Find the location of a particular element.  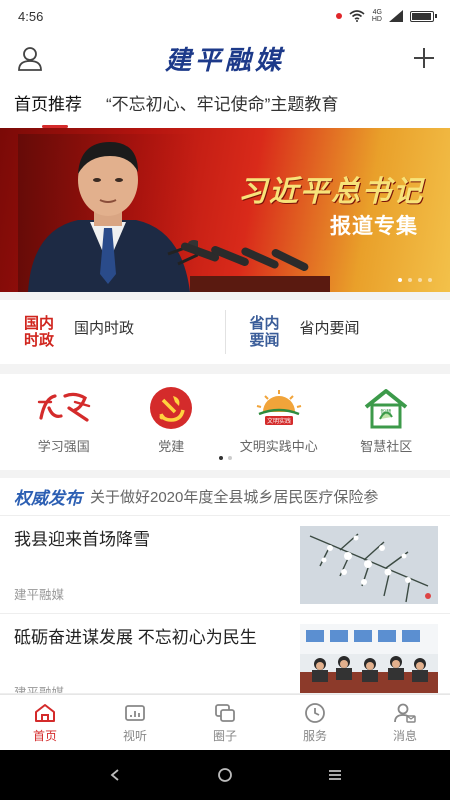

back-icon is located at coordinates (114, 775).